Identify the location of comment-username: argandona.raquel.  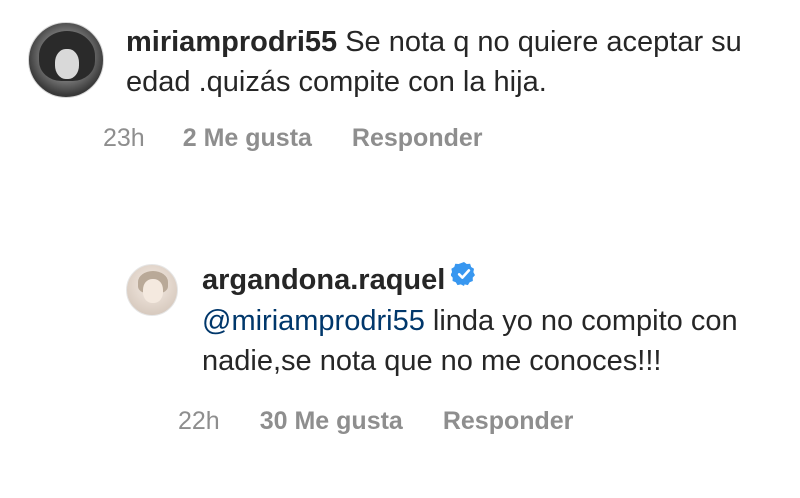
(323, 280).